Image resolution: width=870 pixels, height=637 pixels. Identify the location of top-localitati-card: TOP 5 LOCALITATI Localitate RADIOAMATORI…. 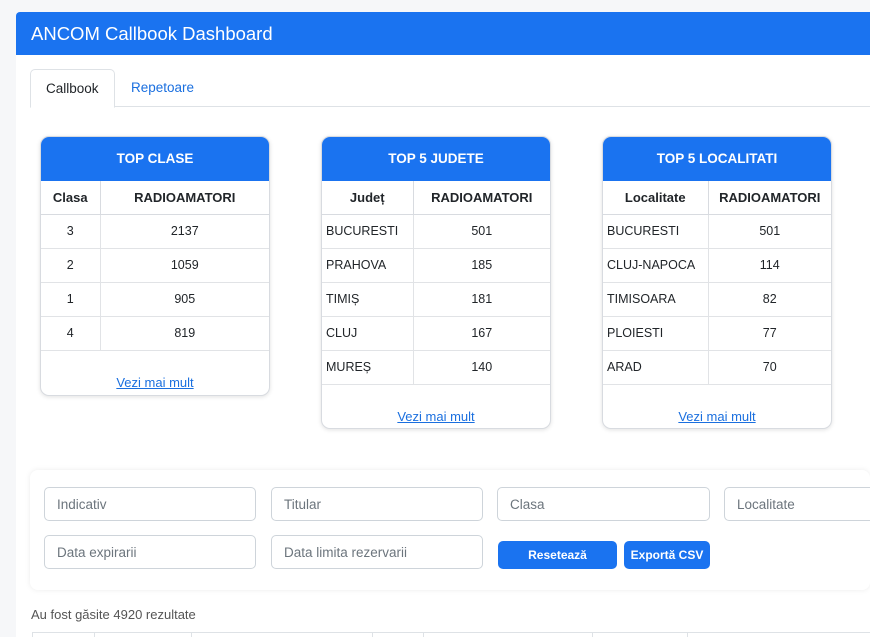
(717, 282).